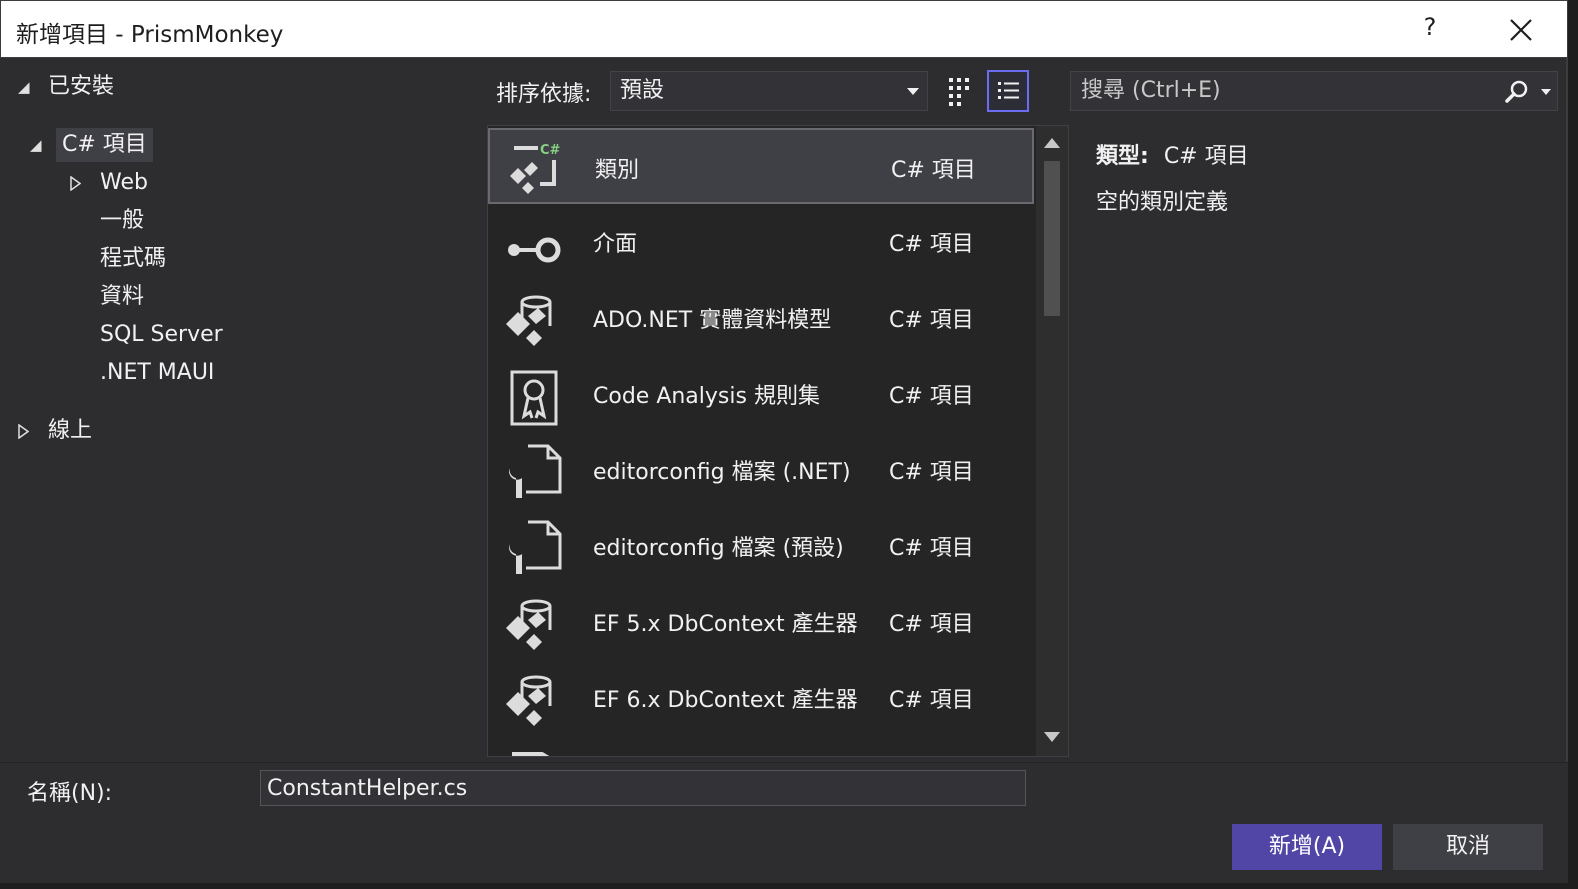  I want to click on template-name: 類別, so click(617, 170).